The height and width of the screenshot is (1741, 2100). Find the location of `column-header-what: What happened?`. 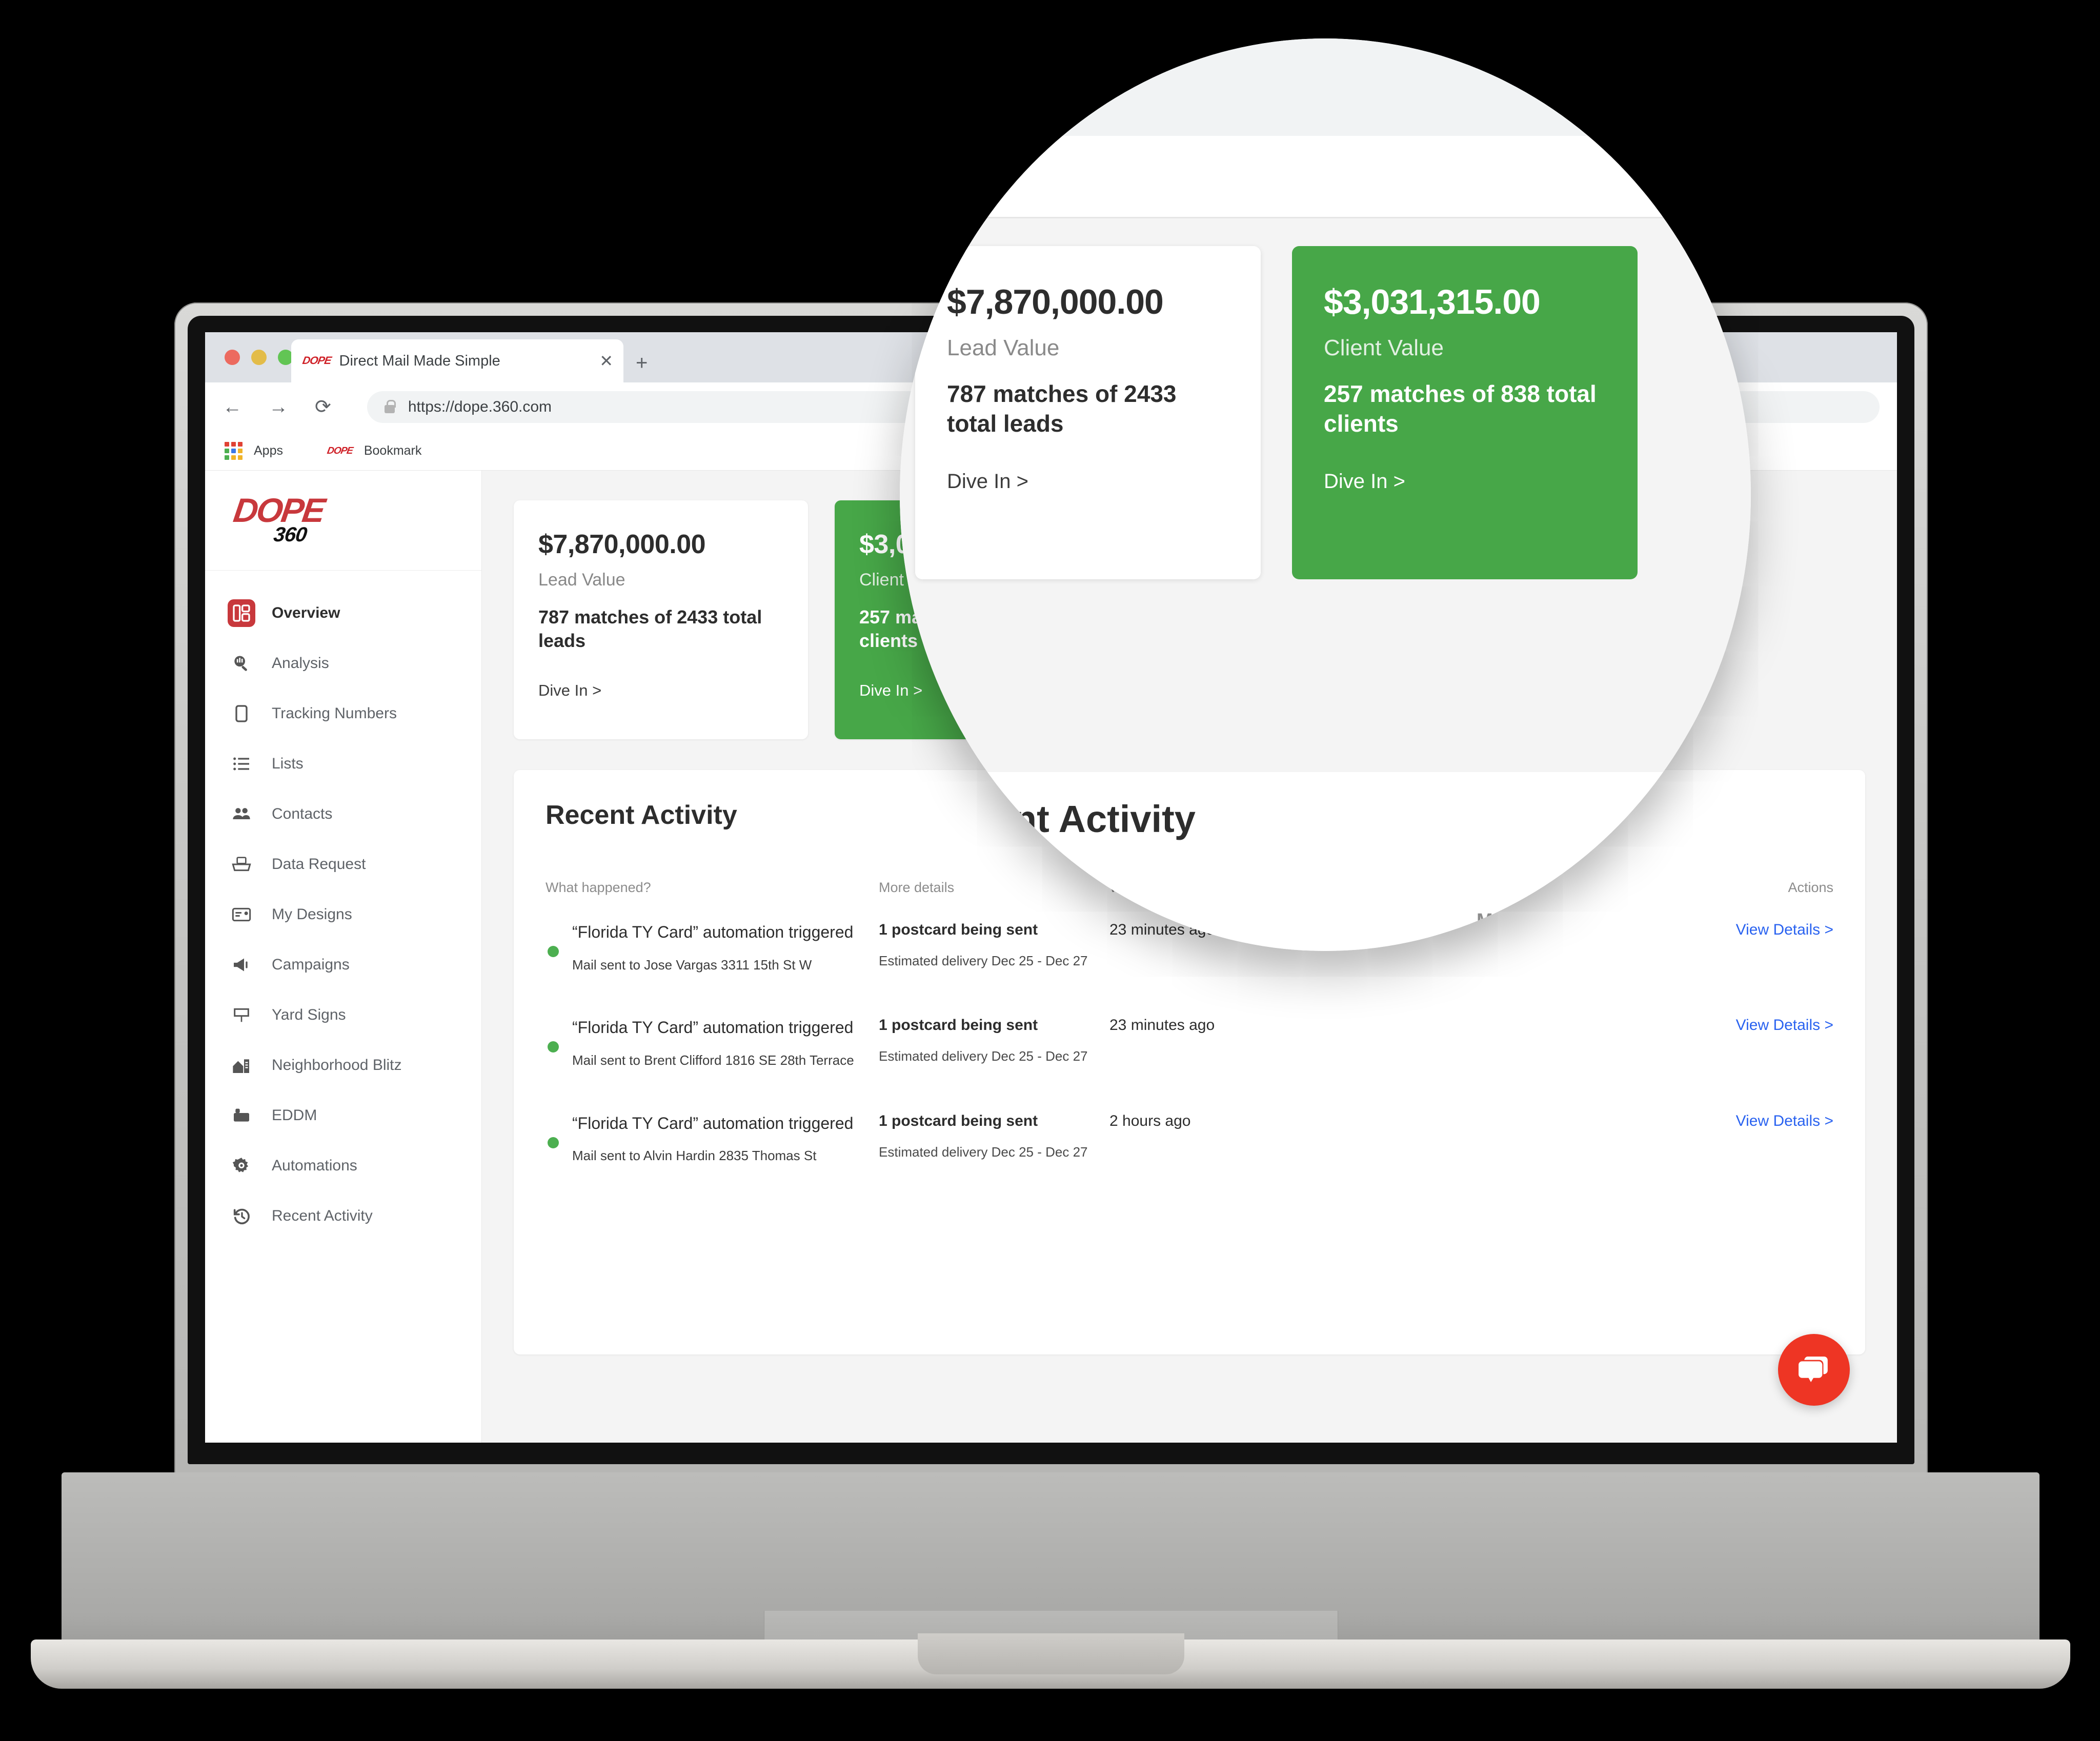

column-header-what: What happened? is located at coordinates (598, 887).